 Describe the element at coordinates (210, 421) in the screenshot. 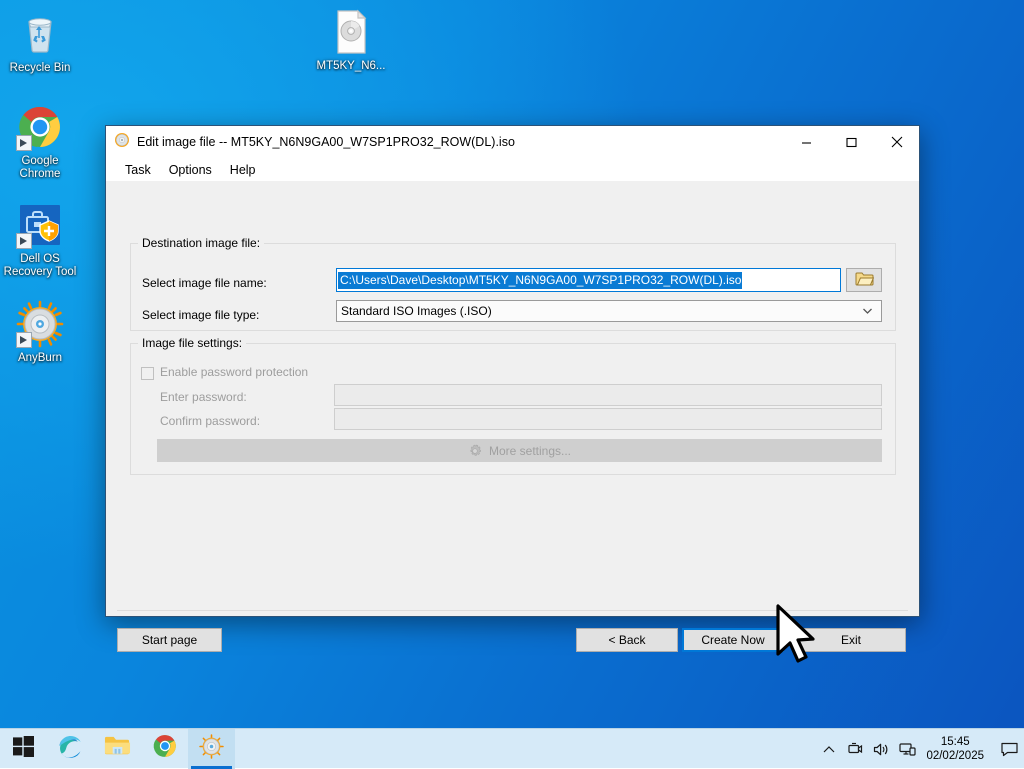

I see `confirm-password-label: Confirm password:` at that location.